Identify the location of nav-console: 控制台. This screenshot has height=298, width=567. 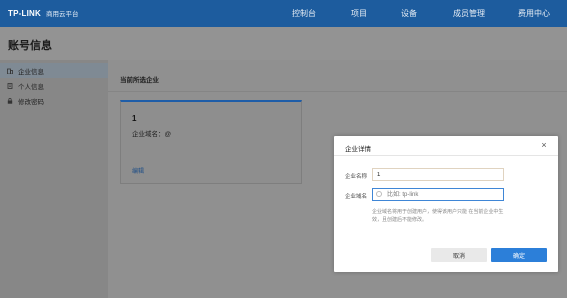
(304, 13).